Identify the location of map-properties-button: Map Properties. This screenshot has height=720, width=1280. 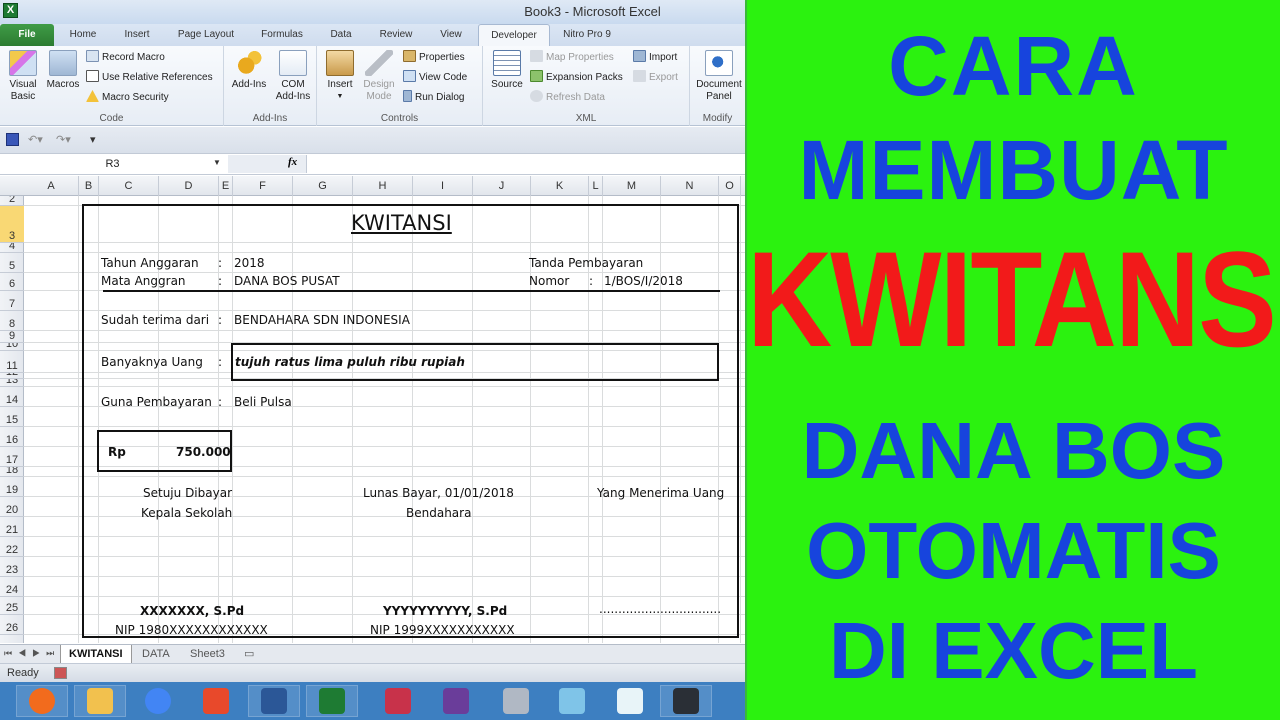
(572, 58).